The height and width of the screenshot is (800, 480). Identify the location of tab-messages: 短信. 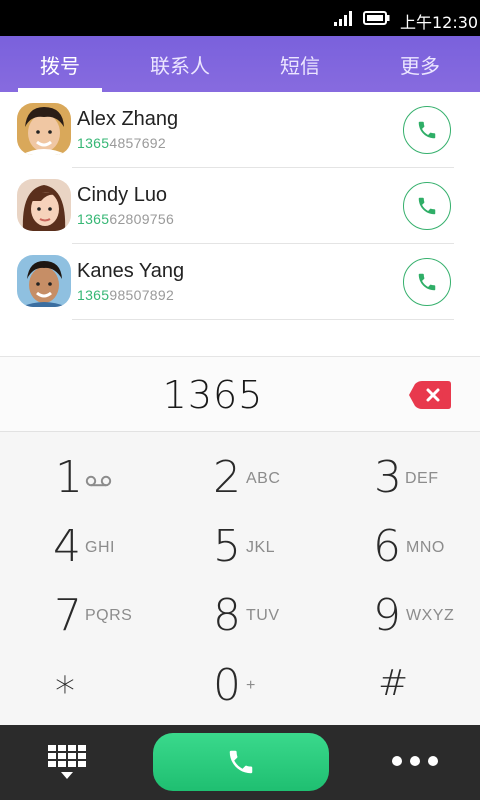
(300, 64).